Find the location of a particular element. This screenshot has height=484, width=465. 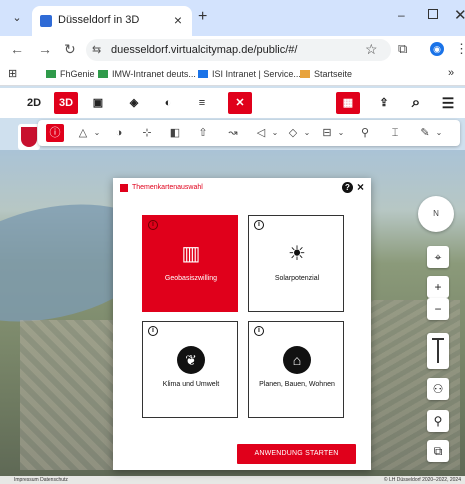

split-view-icon: ◧ is located at coordinates (175, 133).